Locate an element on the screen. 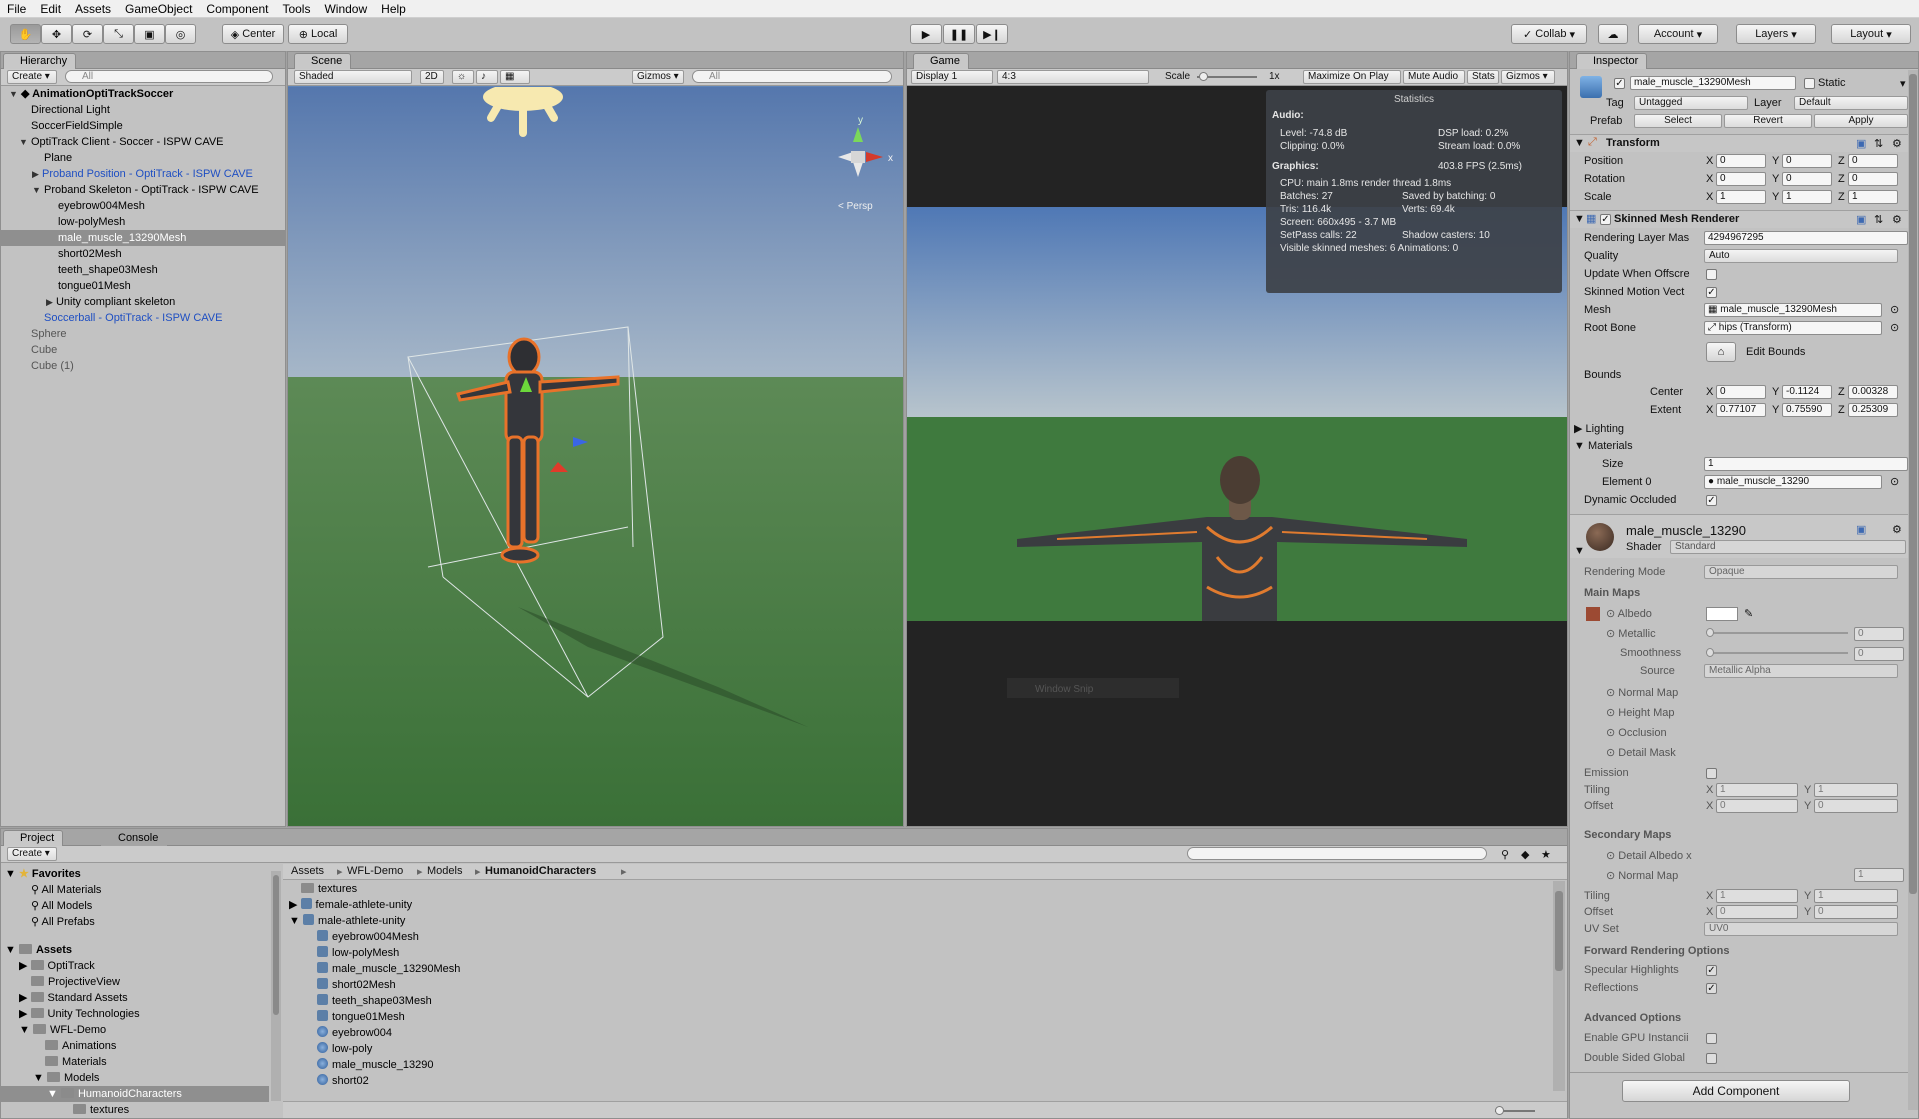 This screenshot has height=1119, width=1919. folder-item: ProjectiveView is located at coordinates (75, 982).